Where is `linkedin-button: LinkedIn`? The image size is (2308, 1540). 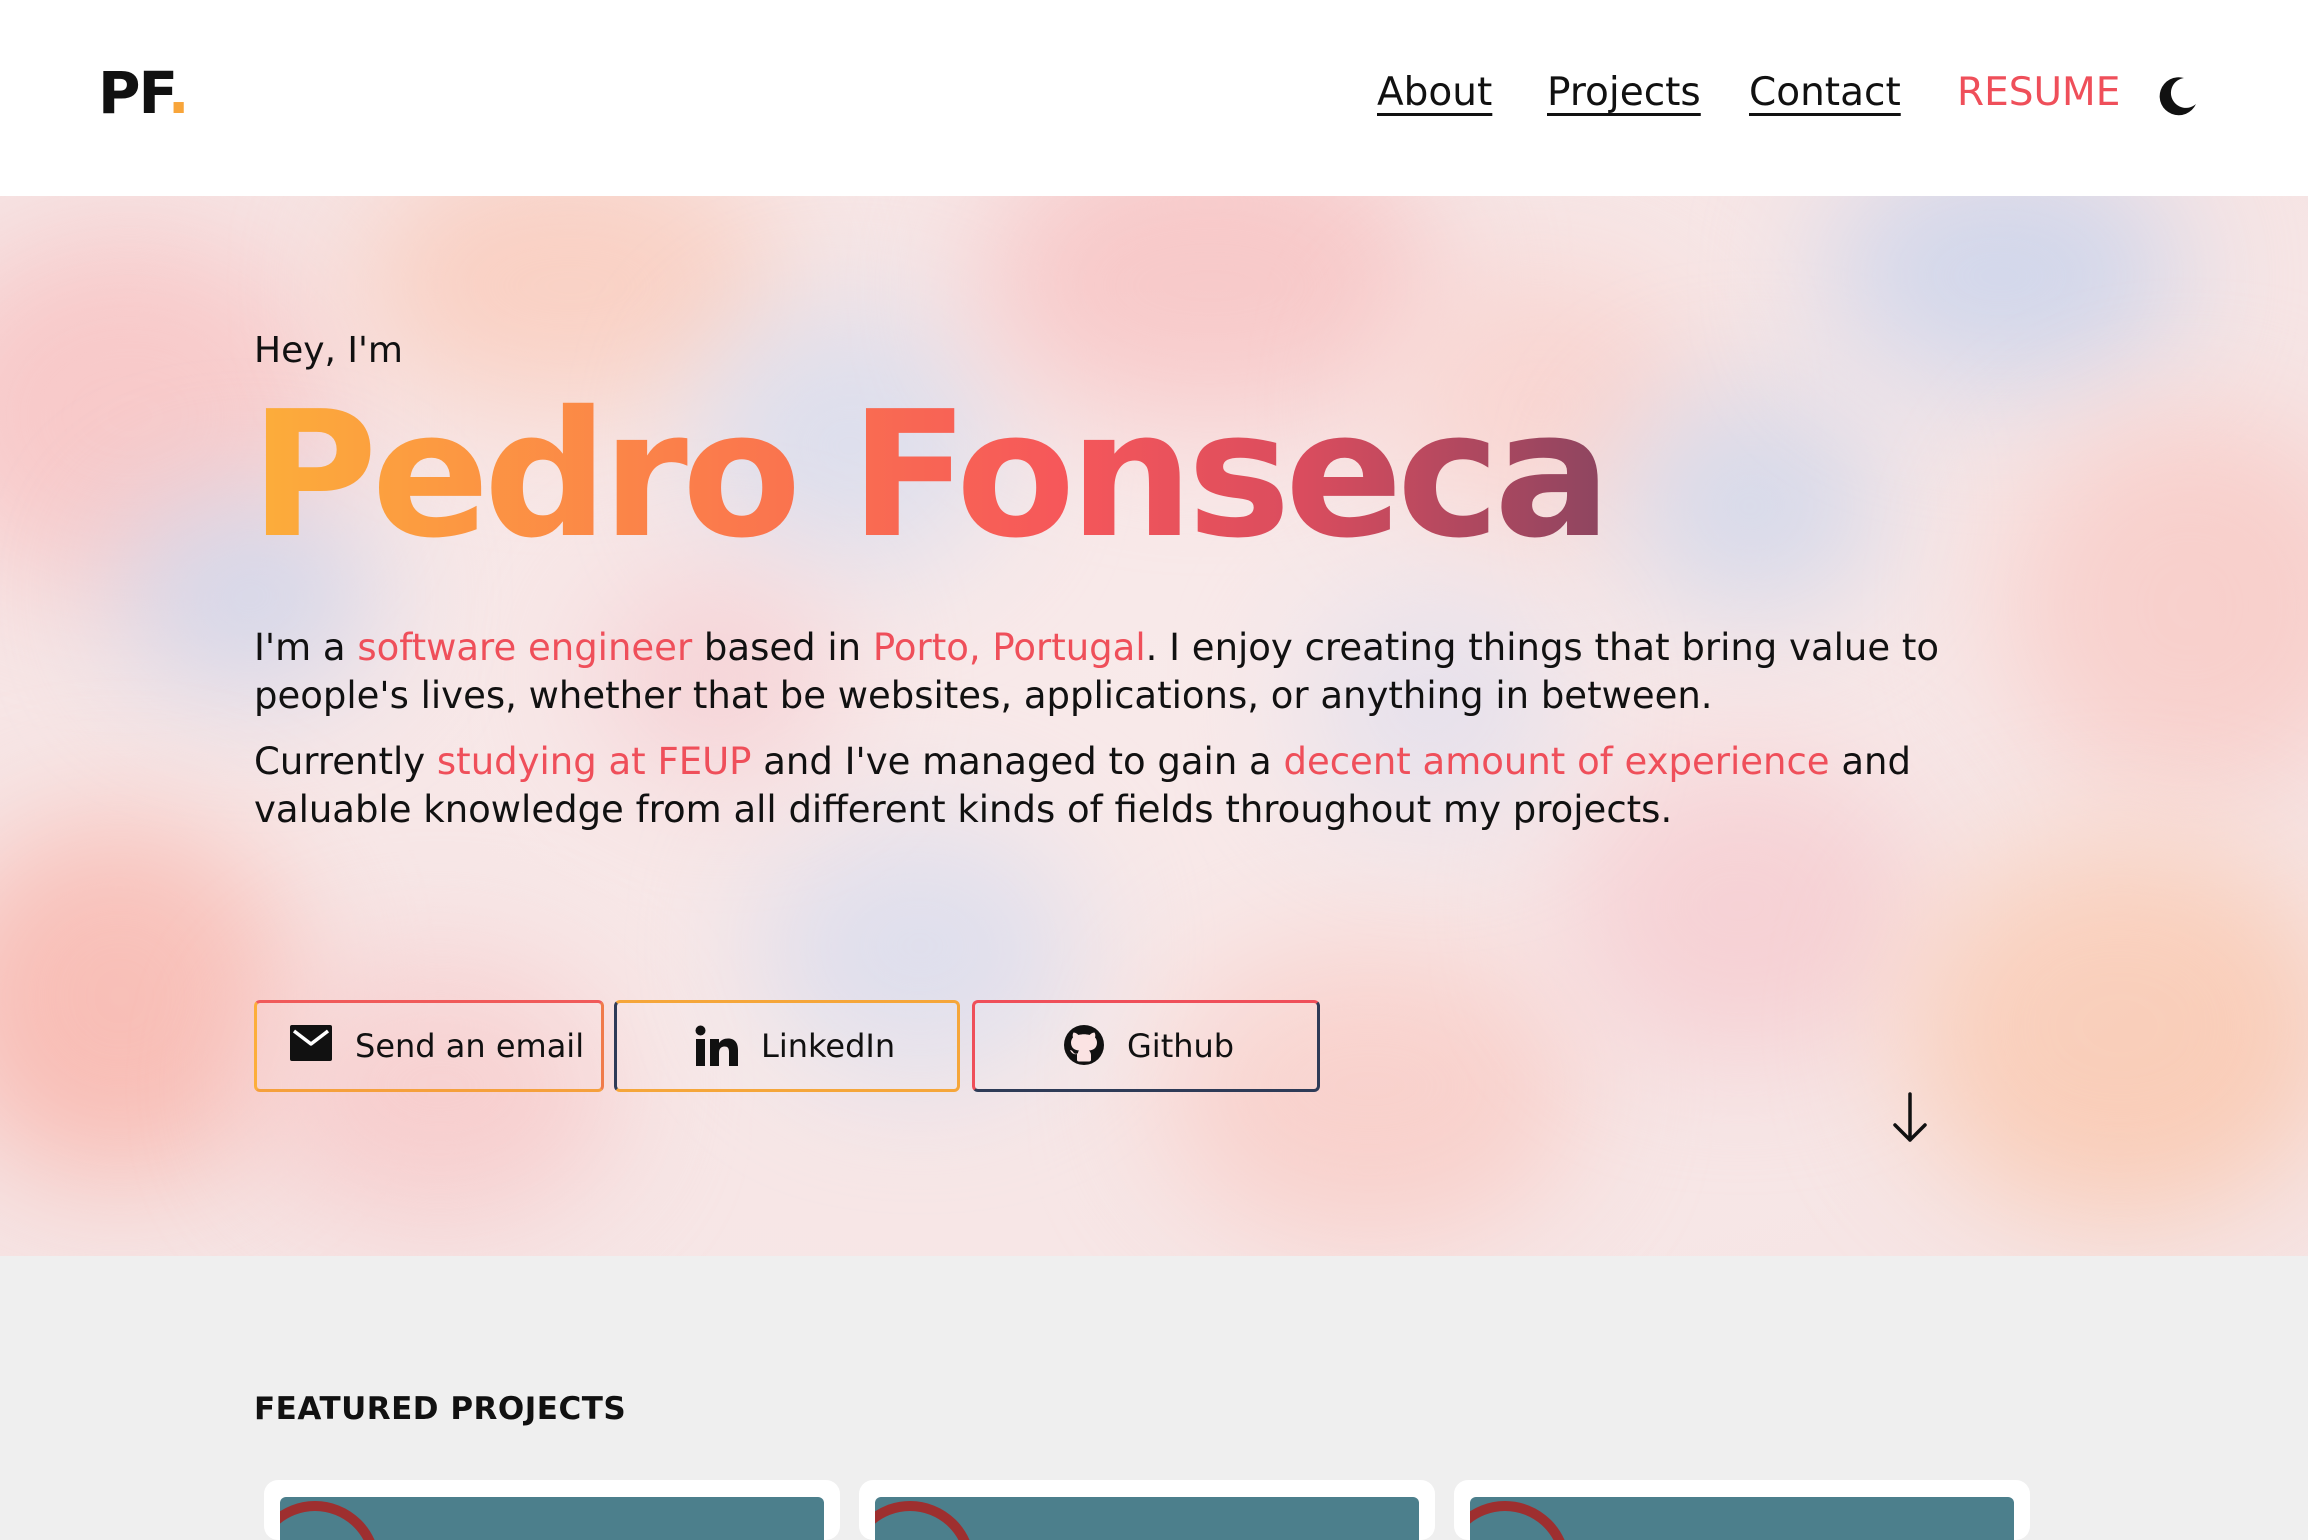
linkedin-button: LinkedIn is located at coordinates (787, 1046).